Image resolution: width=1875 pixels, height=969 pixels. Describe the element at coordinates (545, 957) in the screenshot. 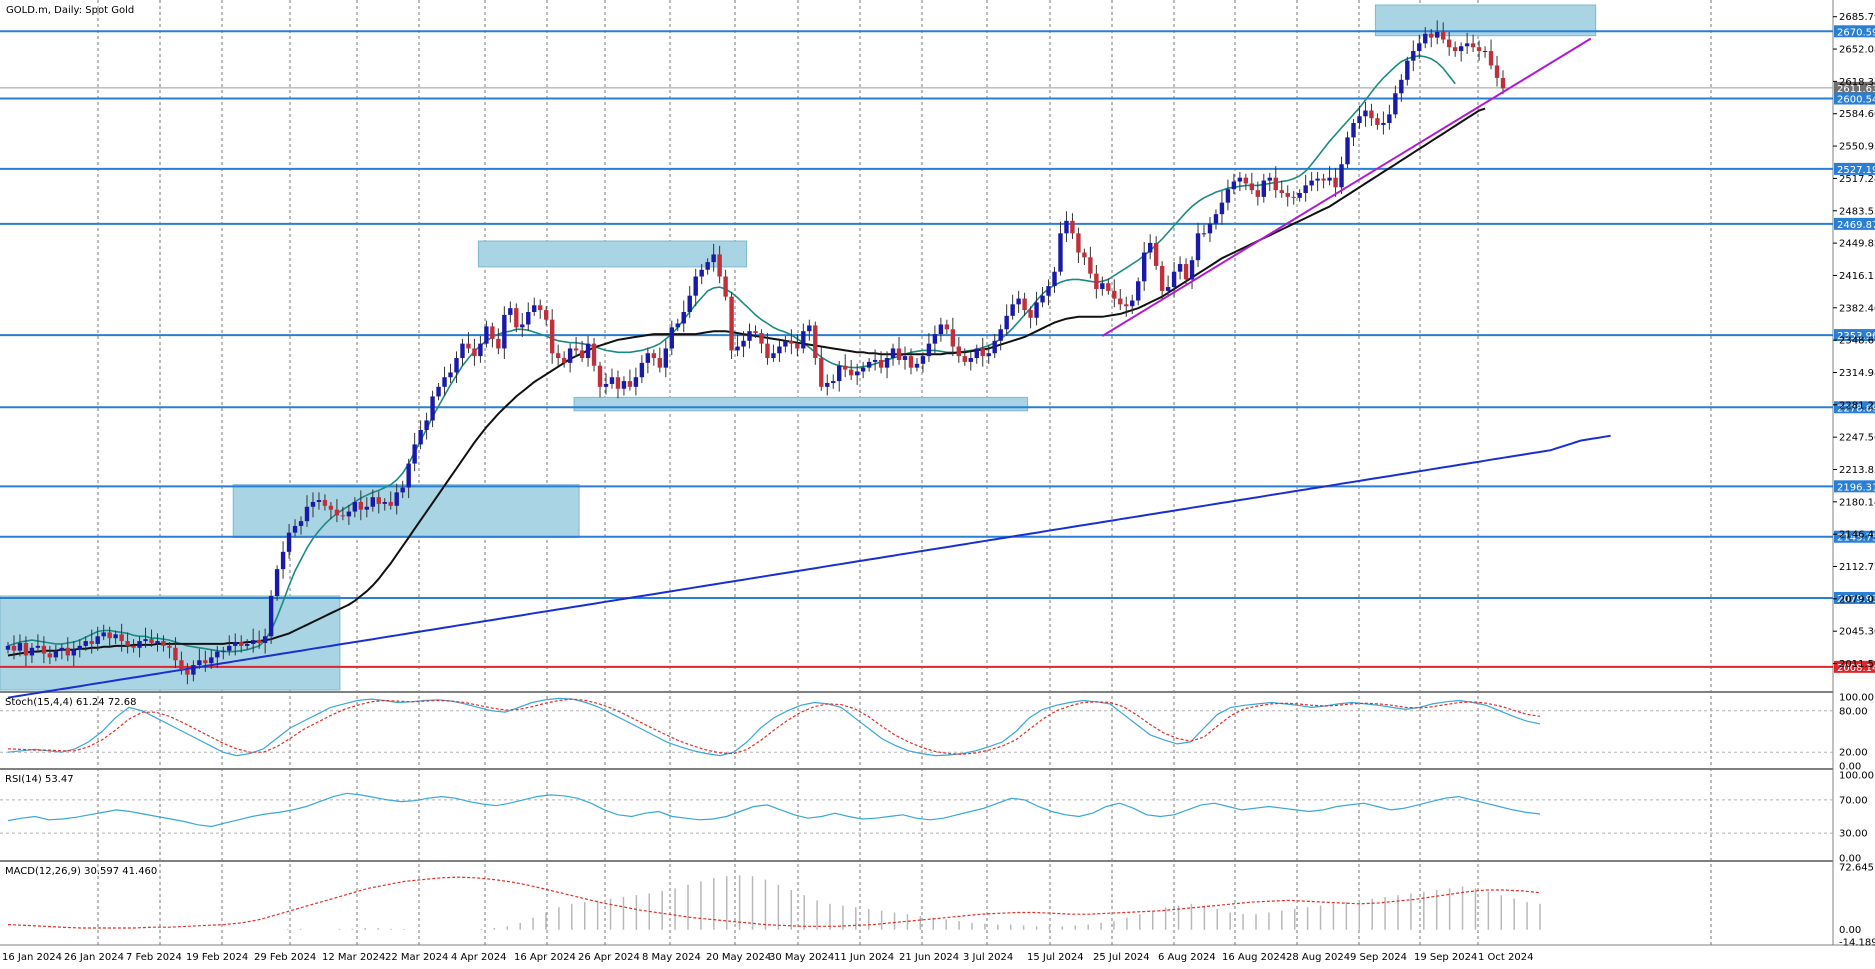

I see `time-axis-label: 16 Apr 2024` at that location.